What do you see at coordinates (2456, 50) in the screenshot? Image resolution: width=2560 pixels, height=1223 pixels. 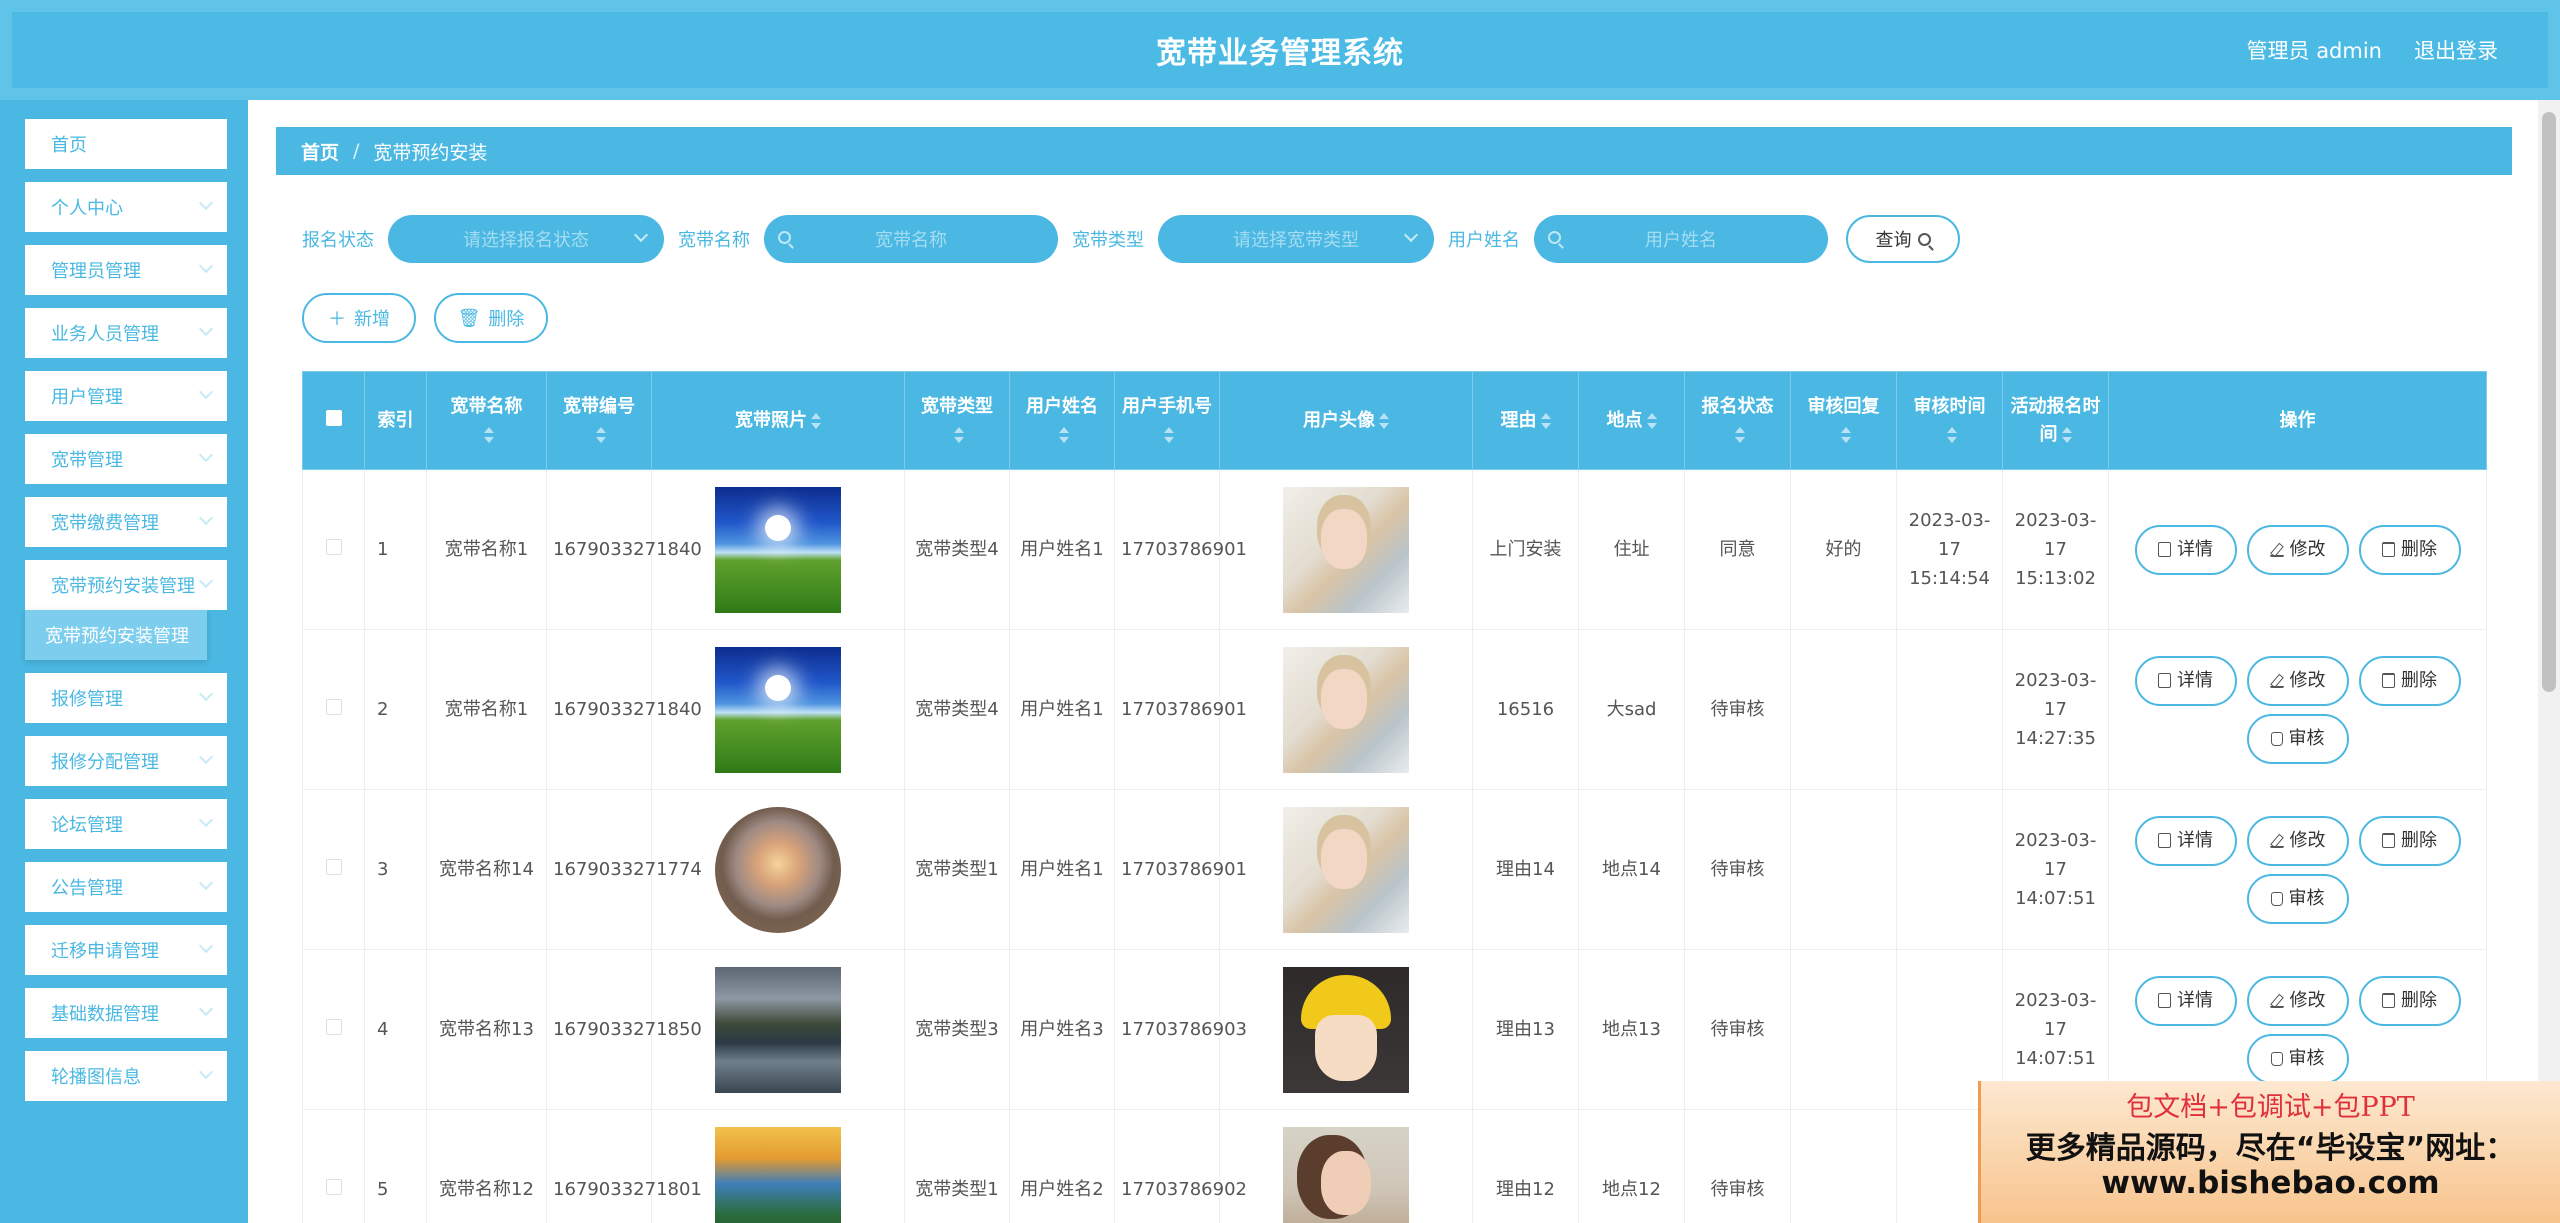 I see `logout-link: 退出登录` at bounding box center [2456, 50].